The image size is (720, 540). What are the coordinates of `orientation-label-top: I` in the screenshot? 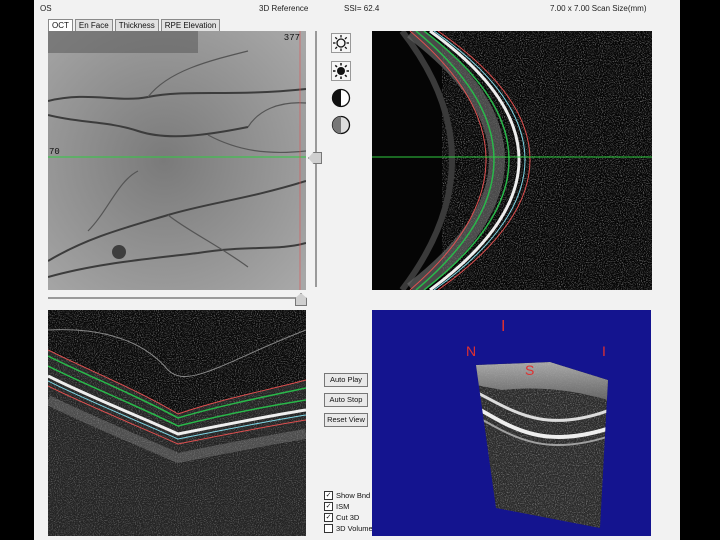 It's located at (503, 326).